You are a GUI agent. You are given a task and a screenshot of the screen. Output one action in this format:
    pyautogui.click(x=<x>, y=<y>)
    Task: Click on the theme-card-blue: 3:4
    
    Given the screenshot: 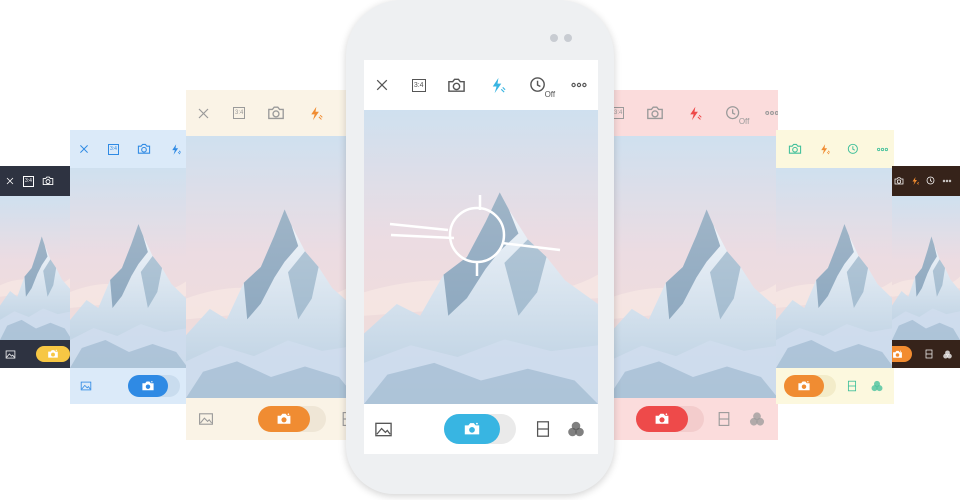 What is the action you would take?
    pyautogui.click(x=129, y=267)
    